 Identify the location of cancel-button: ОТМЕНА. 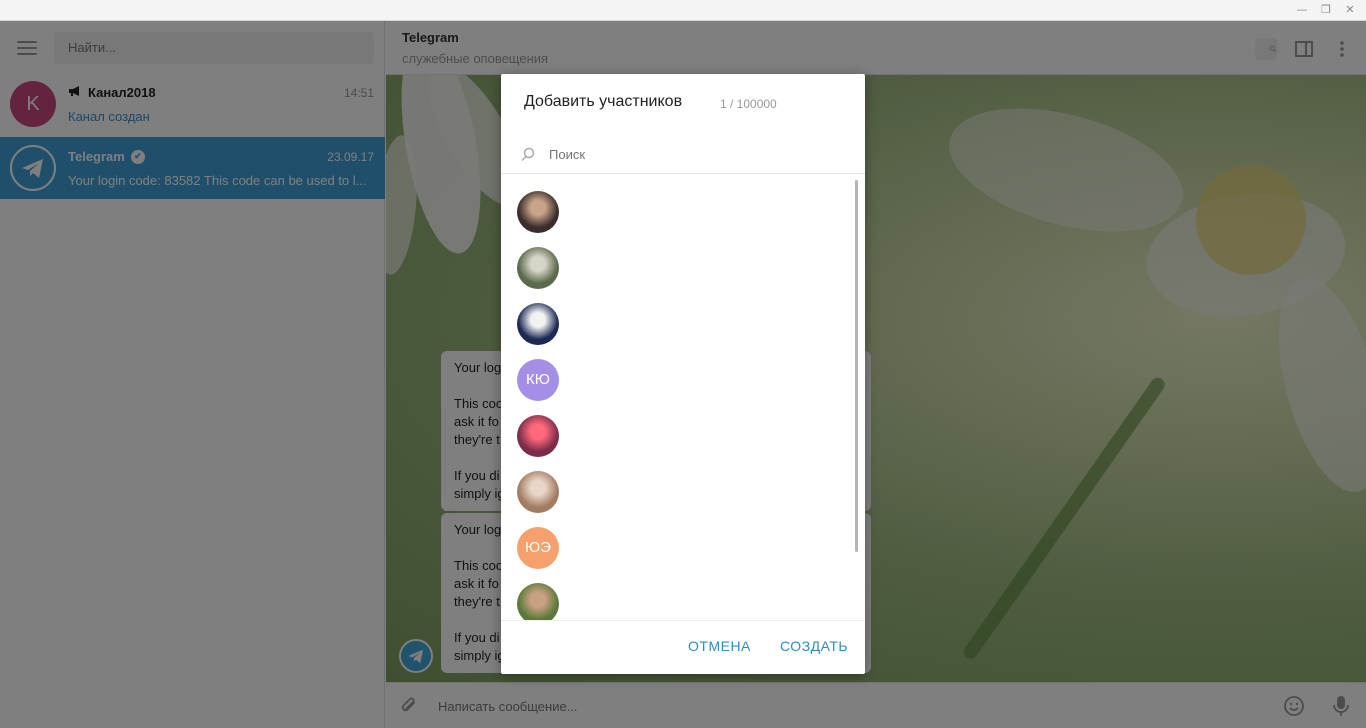
(719, 646).